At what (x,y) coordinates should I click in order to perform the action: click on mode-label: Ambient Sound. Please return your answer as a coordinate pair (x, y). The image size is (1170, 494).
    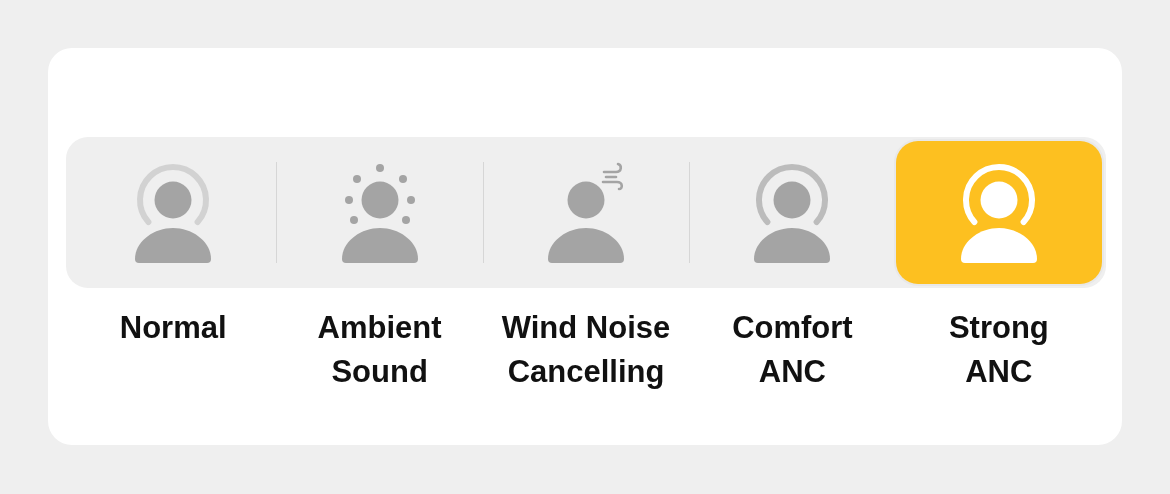
    Looking at the image, I should click on (379, 350).